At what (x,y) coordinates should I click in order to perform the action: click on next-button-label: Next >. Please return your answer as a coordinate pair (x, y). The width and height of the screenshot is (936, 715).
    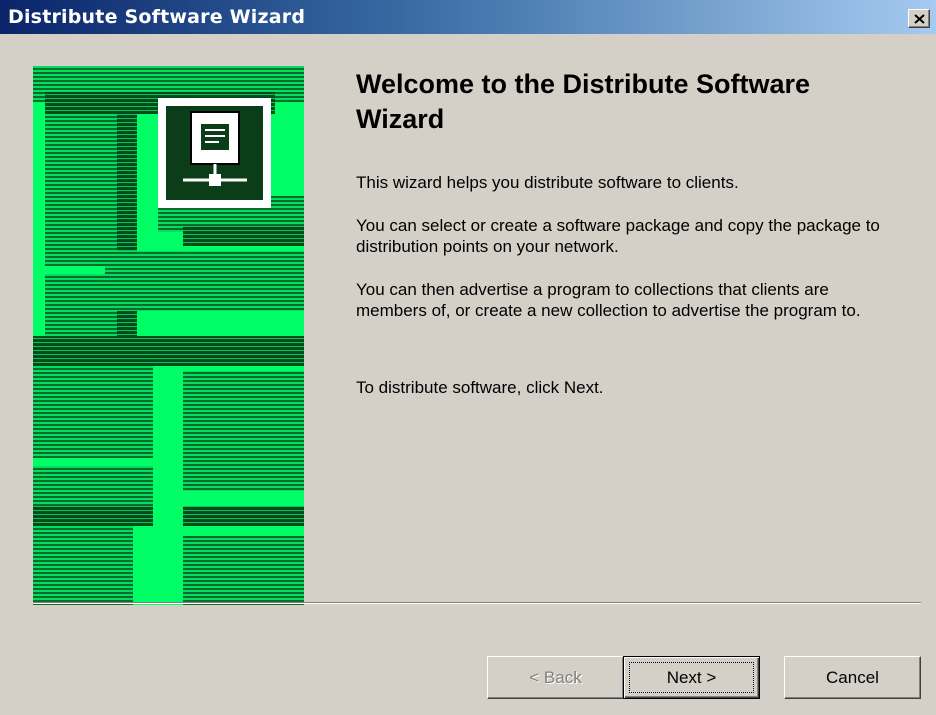
    Looking at the image, I should click on (691, 677).